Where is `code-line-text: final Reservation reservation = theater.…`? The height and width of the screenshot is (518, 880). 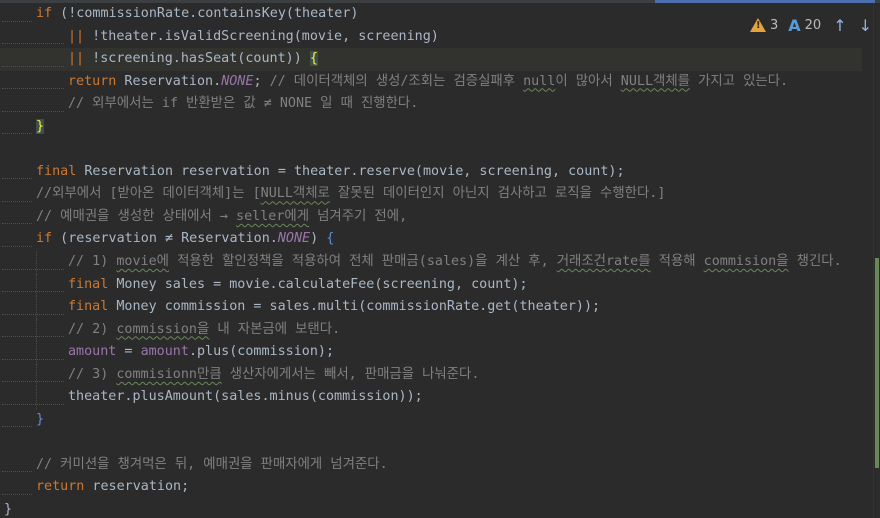
code-line-text: final Reservation reservation = theater.… is located at coordinates (330, 171).